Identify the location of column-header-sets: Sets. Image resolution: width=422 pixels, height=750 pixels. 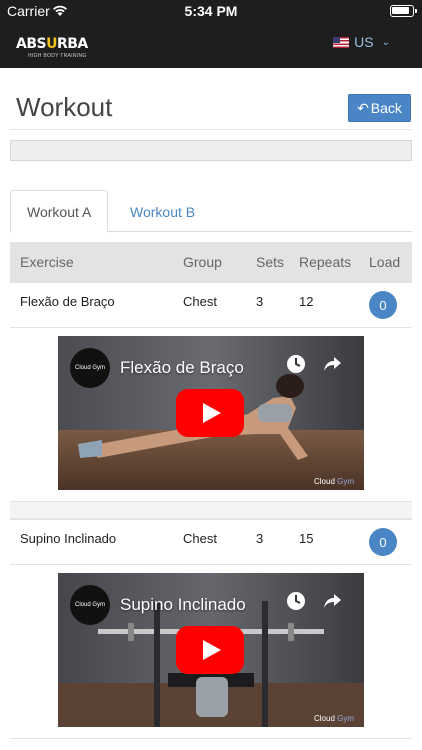
(270, 262).